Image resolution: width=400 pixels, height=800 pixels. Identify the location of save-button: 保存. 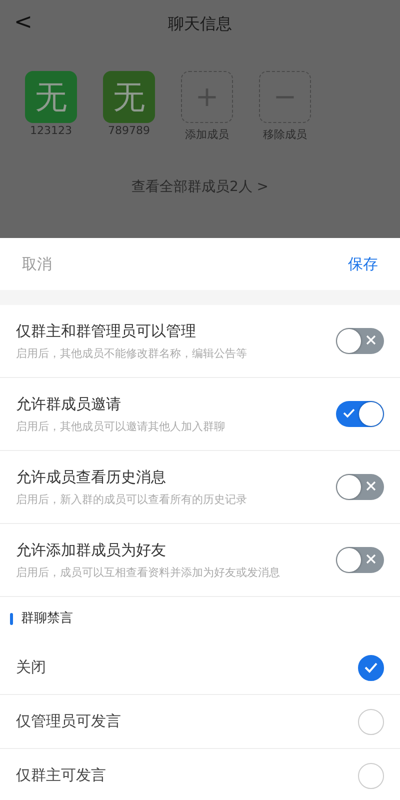
(363, 264).